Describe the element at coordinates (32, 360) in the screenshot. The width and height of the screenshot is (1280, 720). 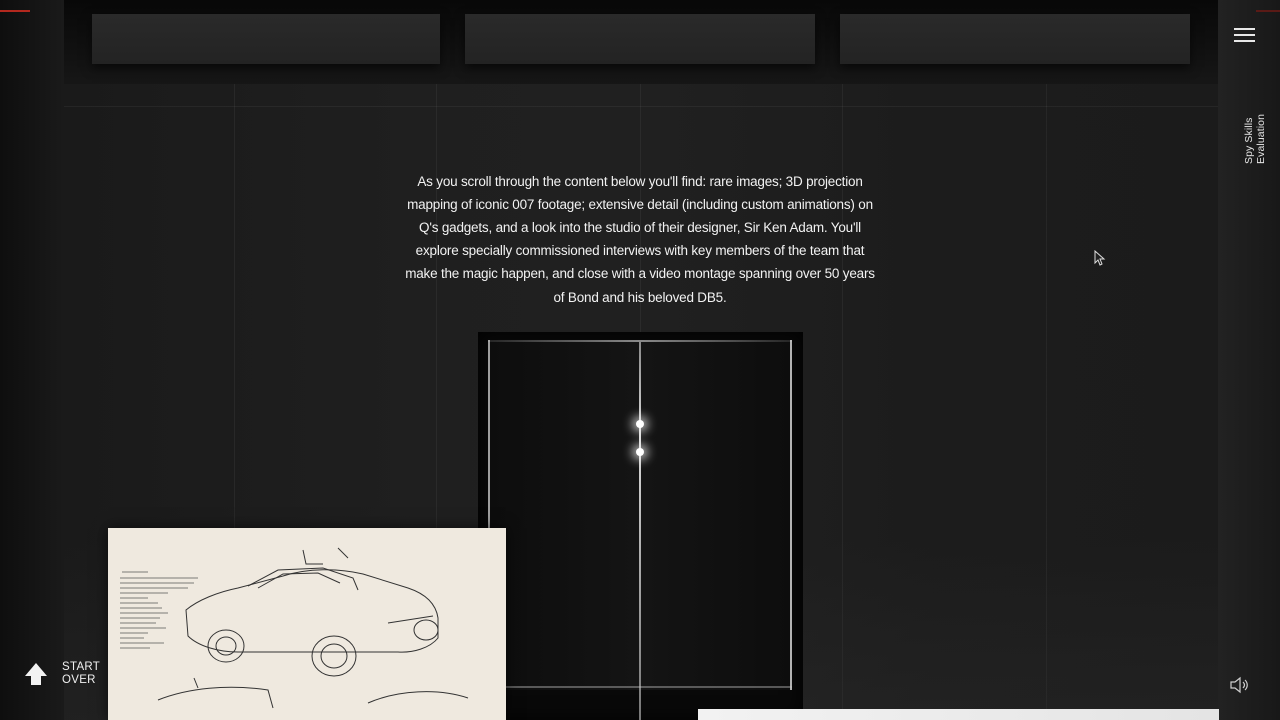
I see `left-wall` at that location.